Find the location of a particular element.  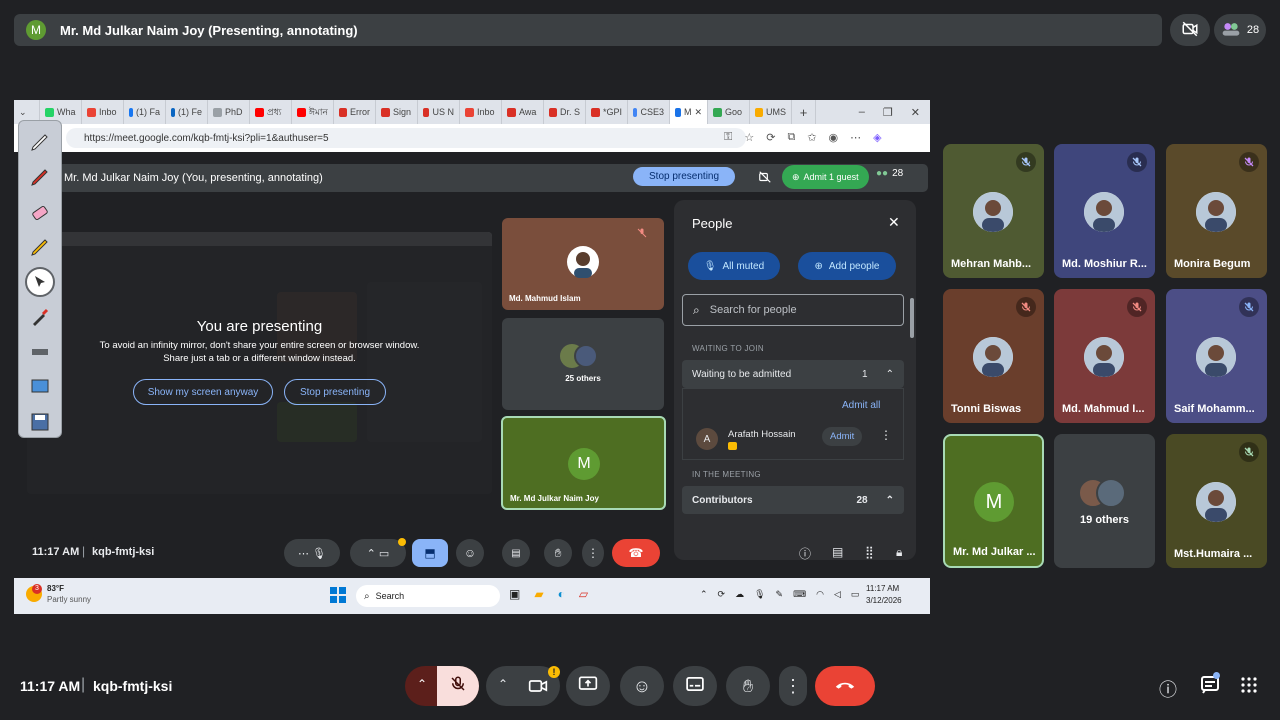

cloud-icon: ☁︎ is located at coordinates (739, 594).